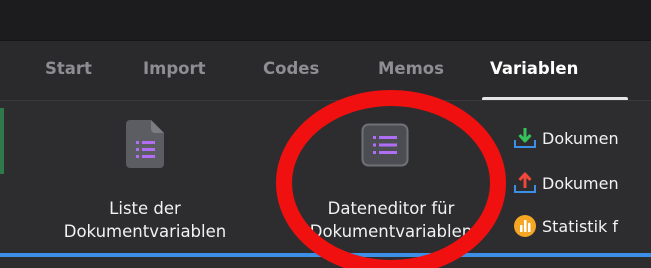  Describe the element at coordinates (2, 141) in the screenshot. I see `left-edge-accent` at that location.